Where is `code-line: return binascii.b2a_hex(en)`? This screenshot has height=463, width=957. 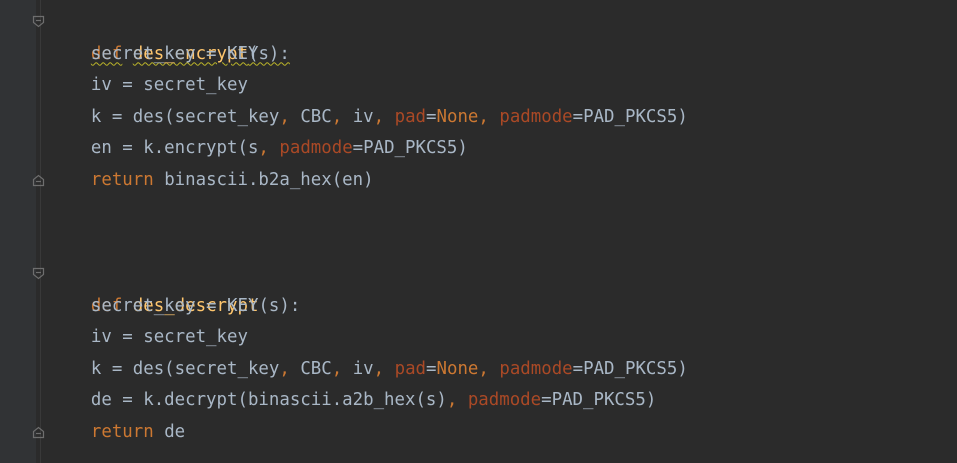
code-line: return binascii.b2a_hex(en) is located at coordinates (211, 181).